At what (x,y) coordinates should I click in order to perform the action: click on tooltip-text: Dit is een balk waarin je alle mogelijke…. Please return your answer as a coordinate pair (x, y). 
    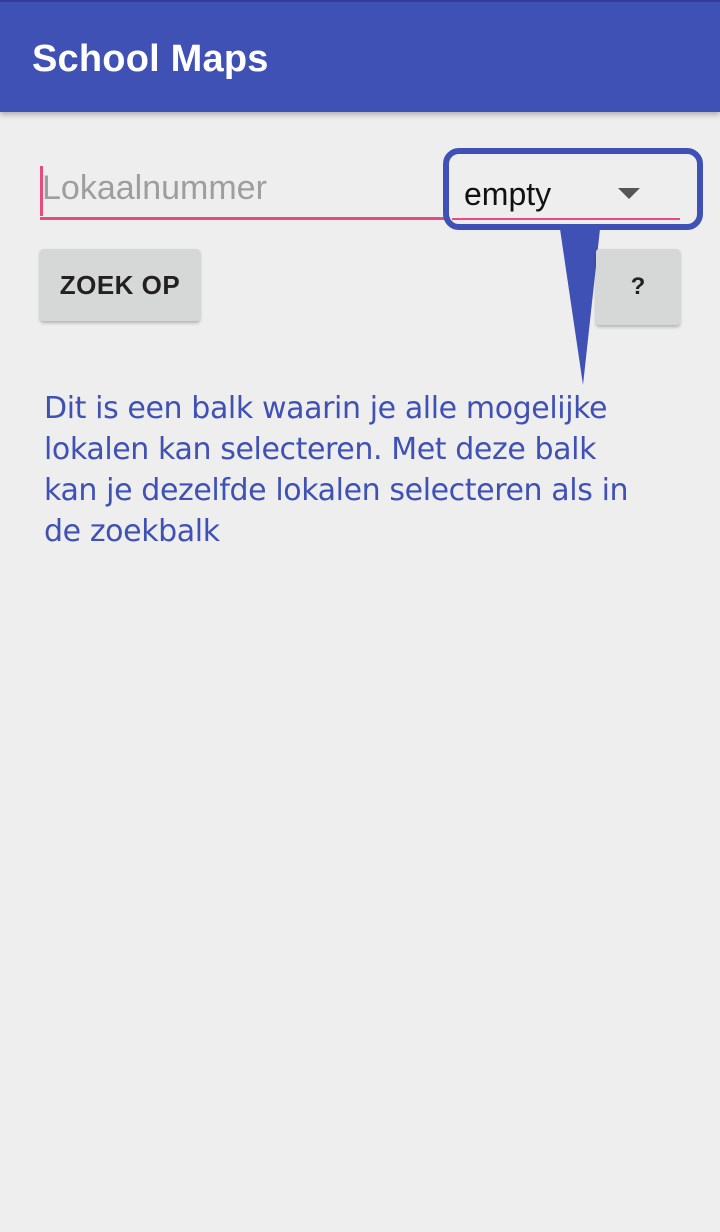
    Looking at the image, I should click on (336, 470).